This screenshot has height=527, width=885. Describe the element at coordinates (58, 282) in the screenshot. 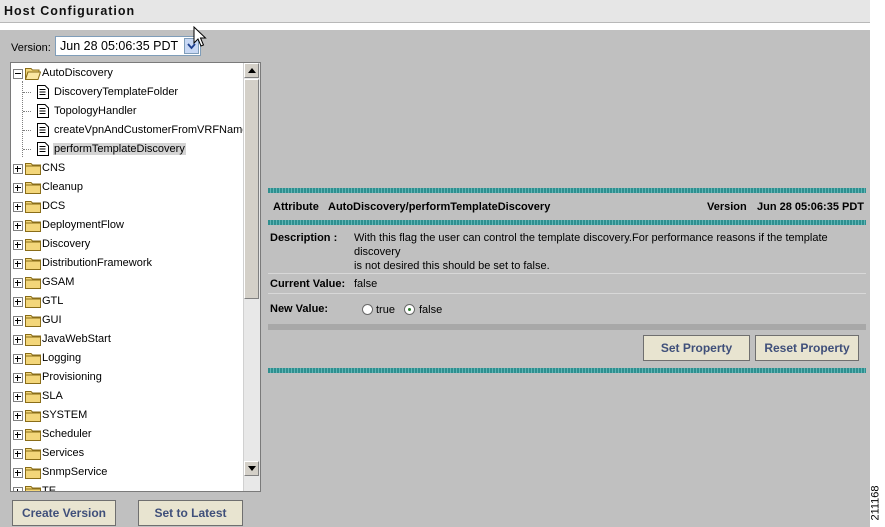

I see `tree-item-label: GSAM` at that location.